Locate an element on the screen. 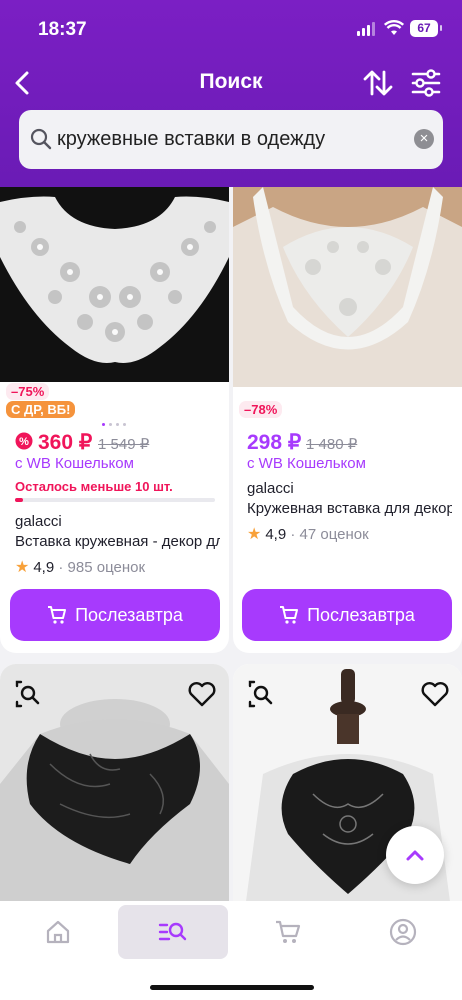 The image size is (462, 1000). cellular-signal-icon is located at coordinates (367, 29).